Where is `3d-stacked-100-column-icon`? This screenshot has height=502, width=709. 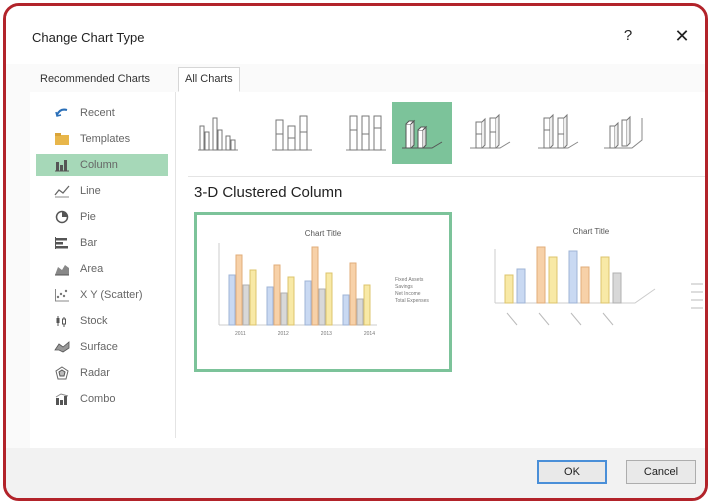
3d-stacked-100-column-icon is located at coordinates (558, 131).